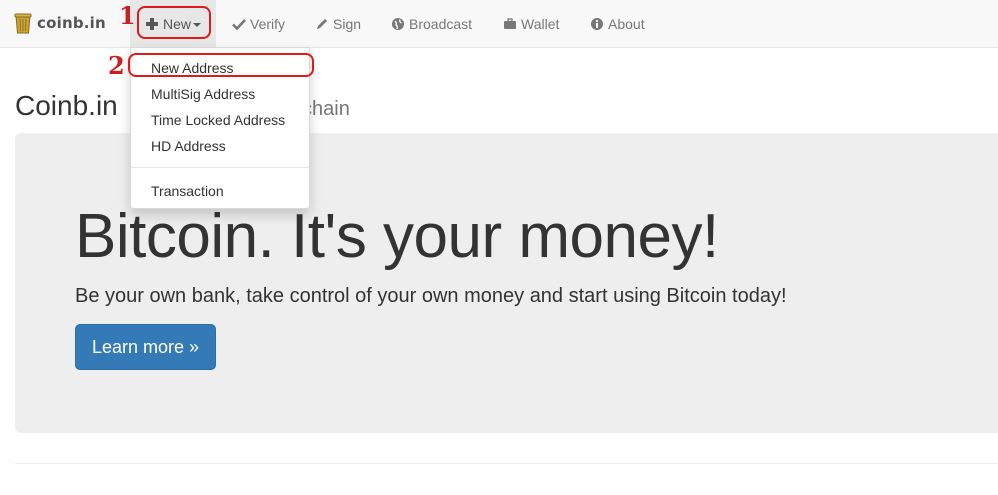  Describe the element at coordinates (220, 120) in the screenshot. I see `menu-item-time-locked-address: Time Locked Address` at that location.